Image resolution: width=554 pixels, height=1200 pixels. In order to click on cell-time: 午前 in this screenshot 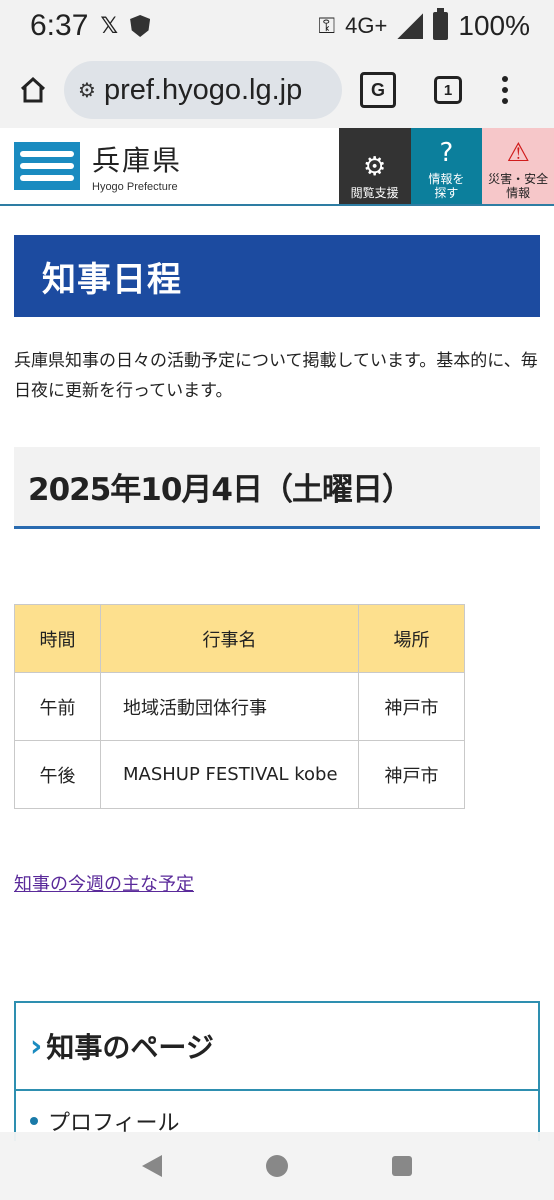, I will do `click(57, 706)`.